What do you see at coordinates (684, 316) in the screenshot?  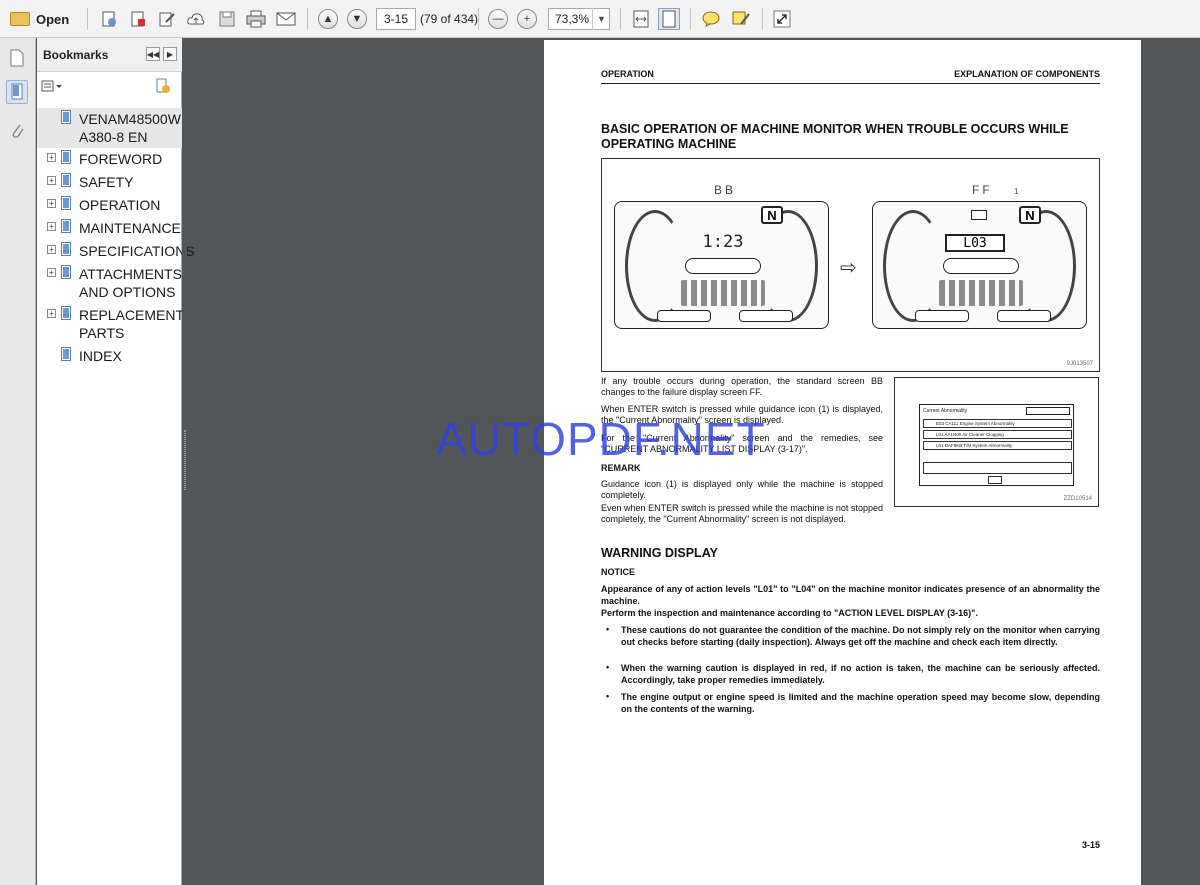 I see `hour-meter` at bounding box center [684, 316].